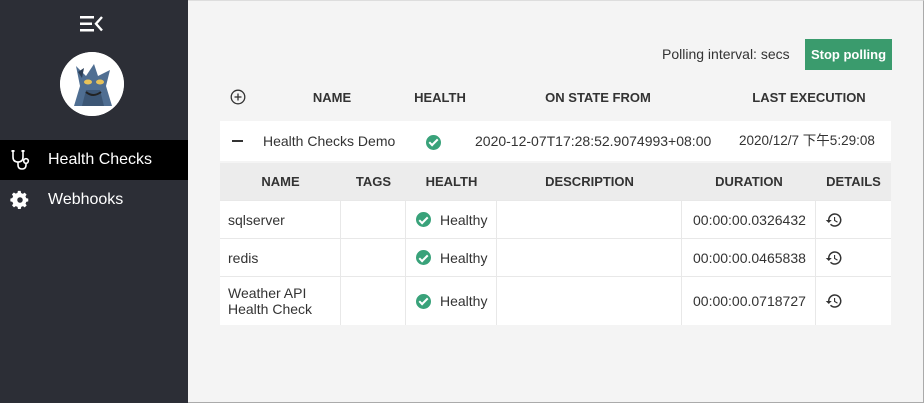  I want to click on group-on-state-from: 2020-12-07T17:28:52.9074993+08:00, so click(593, 141).